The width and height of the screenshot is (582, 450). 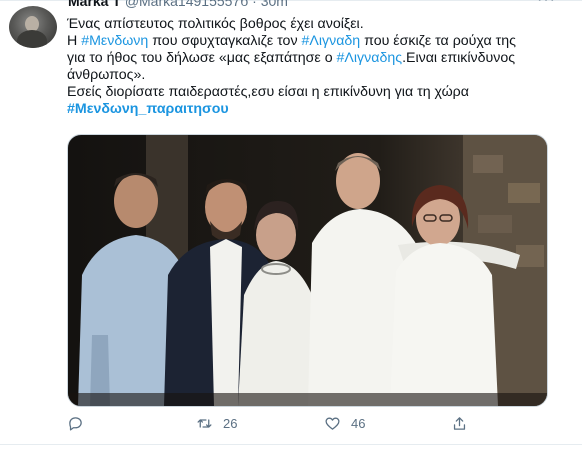 What do you see at coordinates (230, 423) in the screenshot?
I see `retweet-count: 26` at bounding box center [230, 423].